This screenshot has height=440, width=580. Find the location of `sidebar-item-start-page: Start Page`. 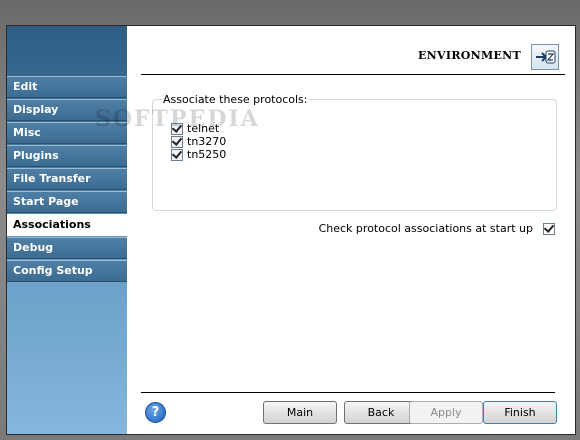

sidebar-item-start-page: Start Page is located at coordinates (67, 202).